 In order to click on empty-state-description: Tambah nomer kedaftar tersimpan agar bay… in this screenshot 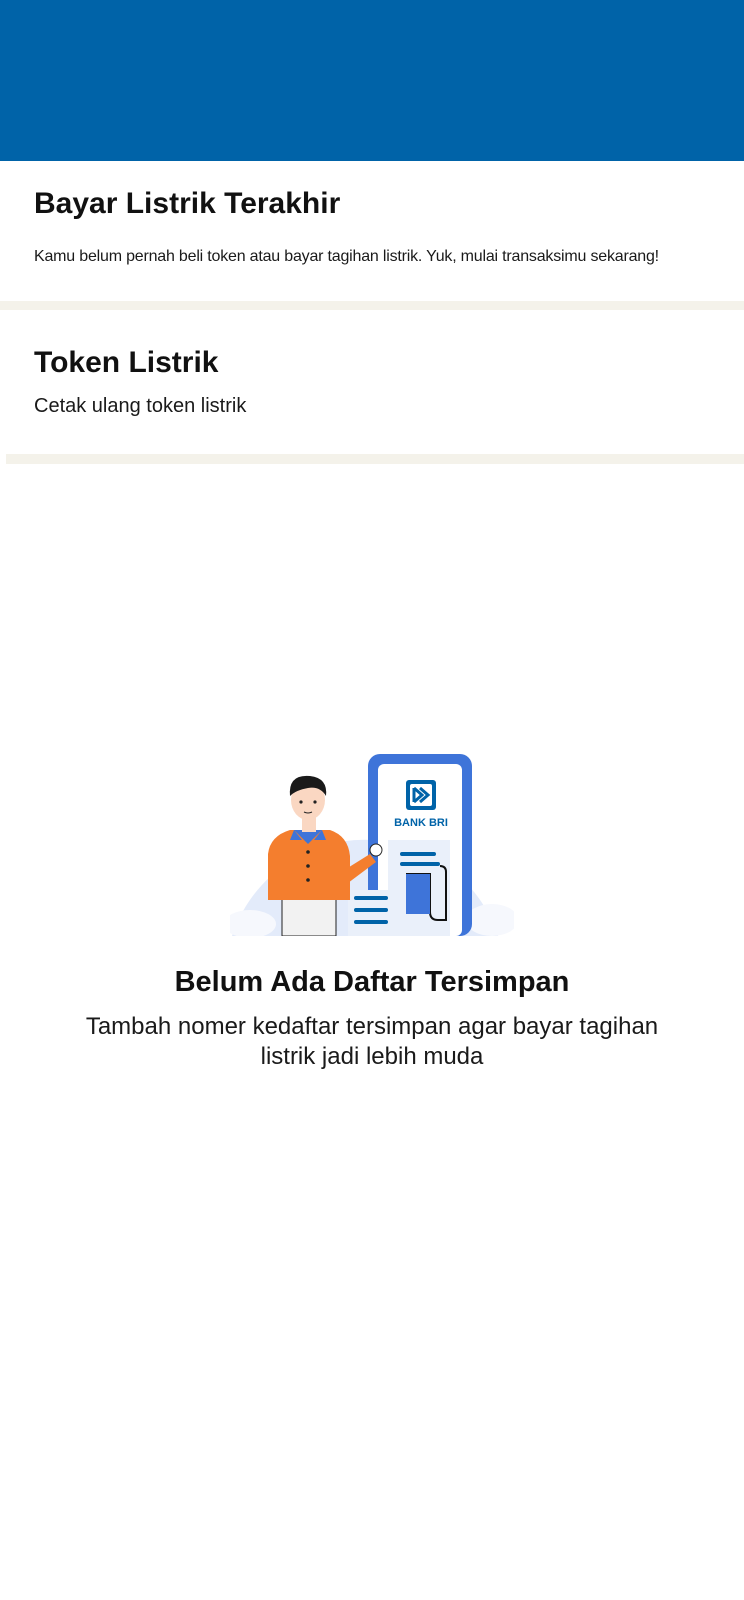, I will do `click(372, 1041)`.